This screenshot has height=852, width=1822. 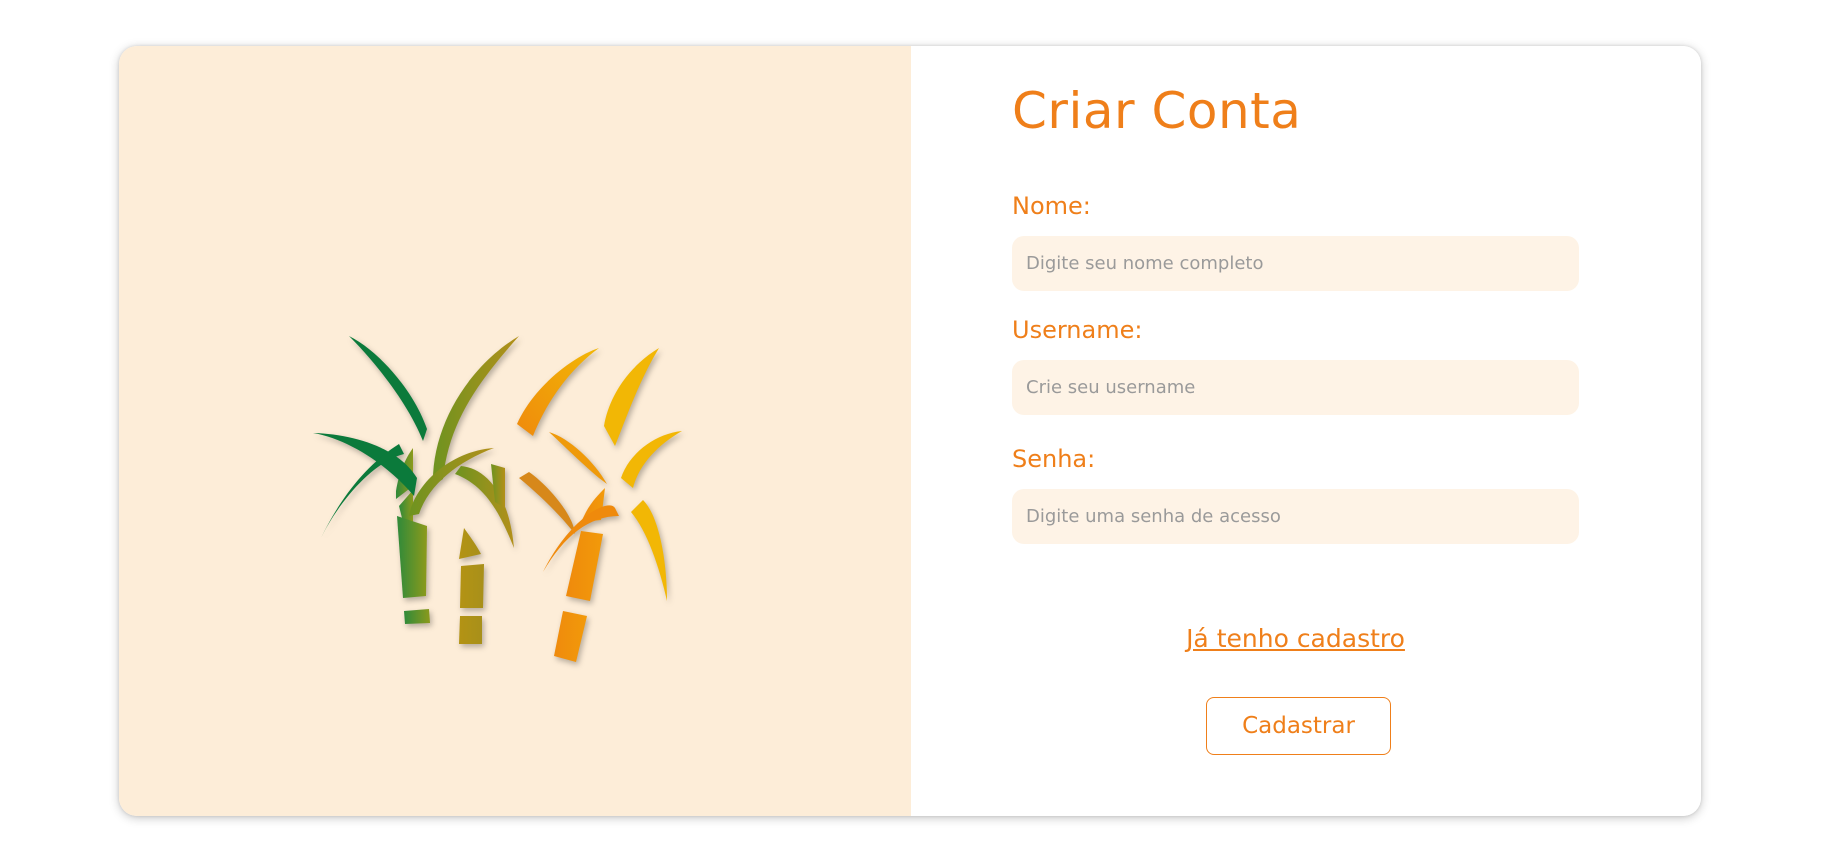 What do you see at coordinates (1298, 726) in the screenshot?
I see `submit-button: Cadastrar` at bounding box center [1298, 726].